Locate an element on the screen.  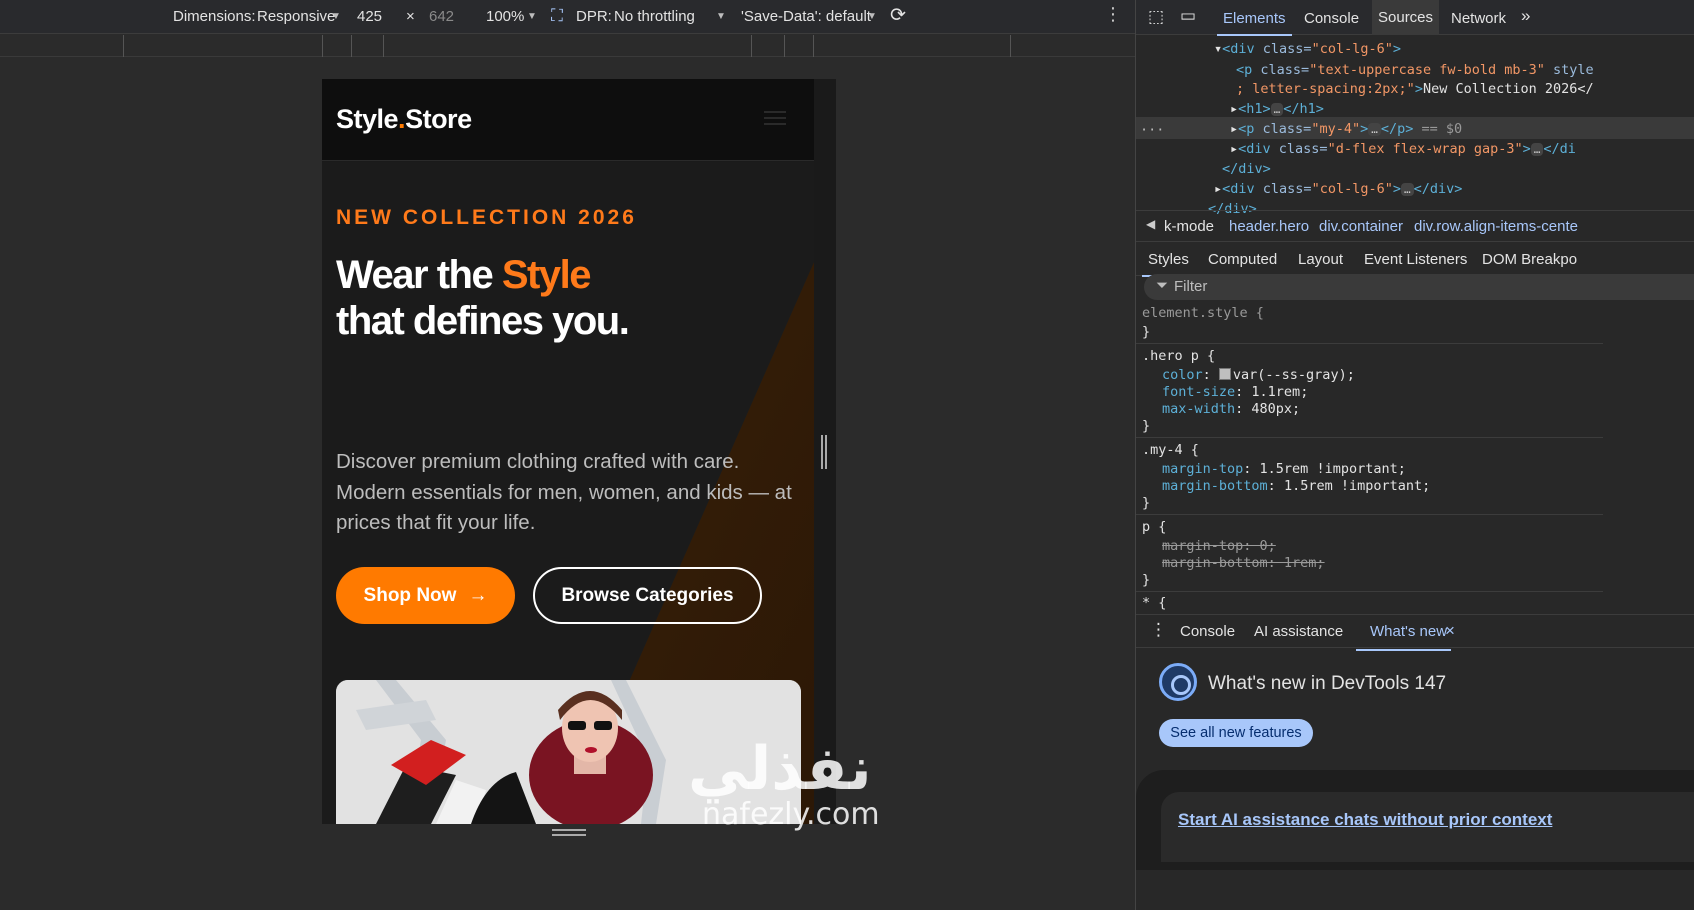
tab-console: Console is located at coordinates (1331, 18).